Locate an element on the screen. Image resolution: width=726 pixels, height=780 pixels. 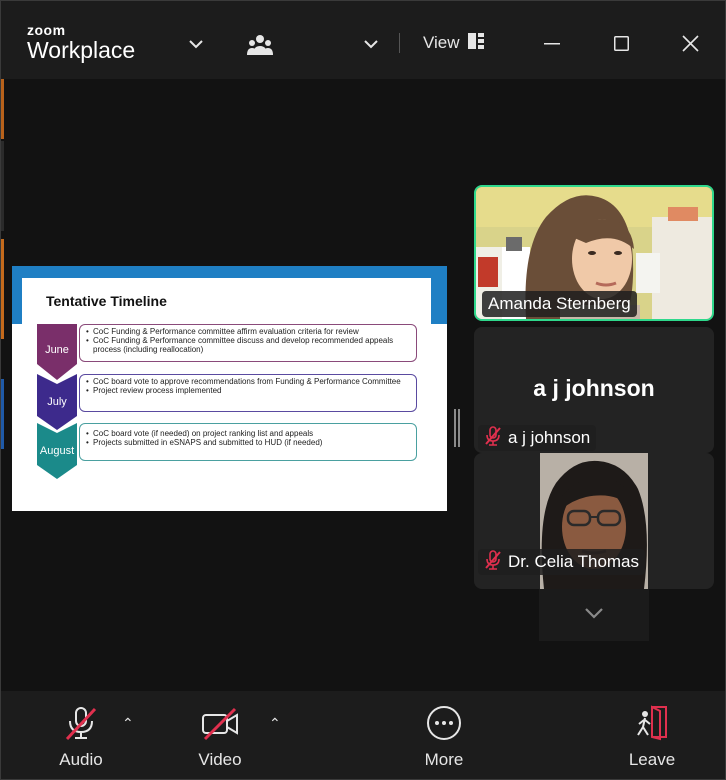
show-more-participants-button is located at coordinates (594, 615).